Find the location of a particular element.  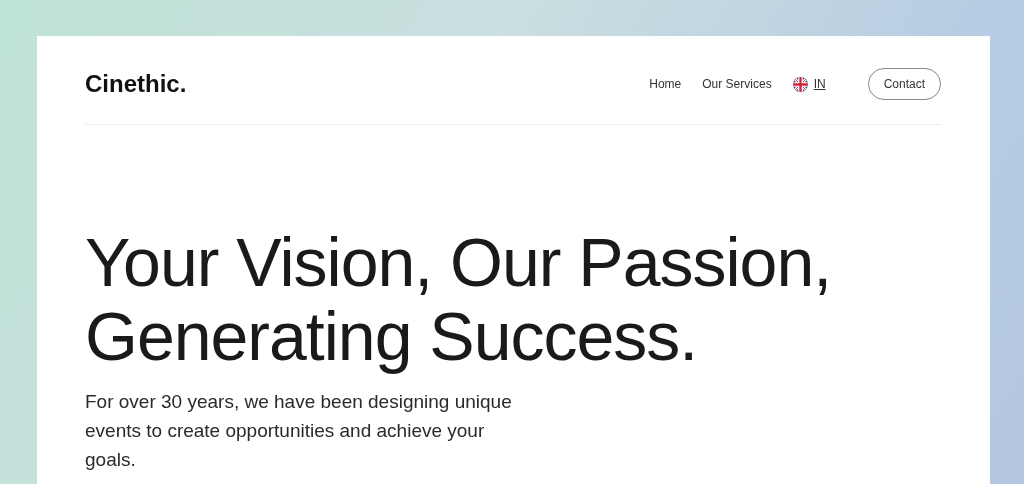

hero-description: For over 30 years, we have been designing unique events to create opportunities and achieve your goals. is located at coordinates (299, 431).